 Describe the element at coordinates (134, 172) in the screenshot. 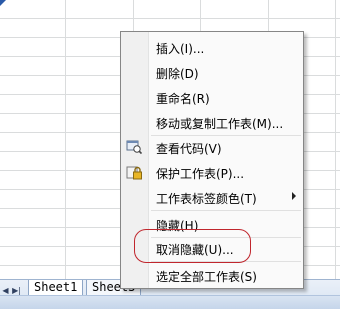

I see `protect-sheet-icon` at that location.